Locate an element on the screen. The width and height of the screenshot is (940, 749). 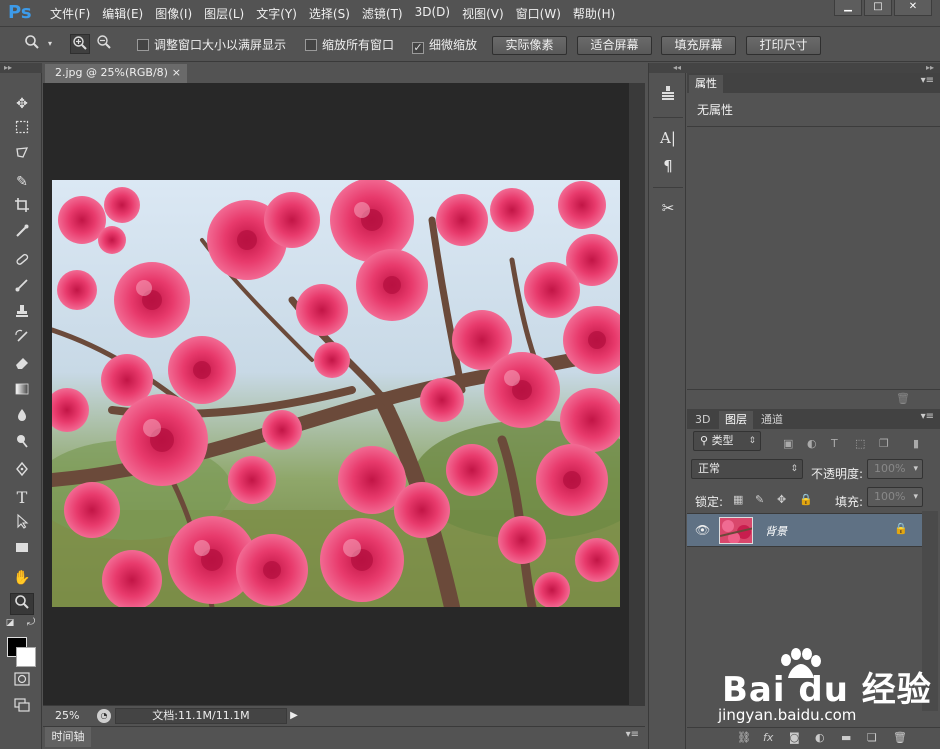
delete-layer-icon: 🗑 is located at coordinates (900, 737).